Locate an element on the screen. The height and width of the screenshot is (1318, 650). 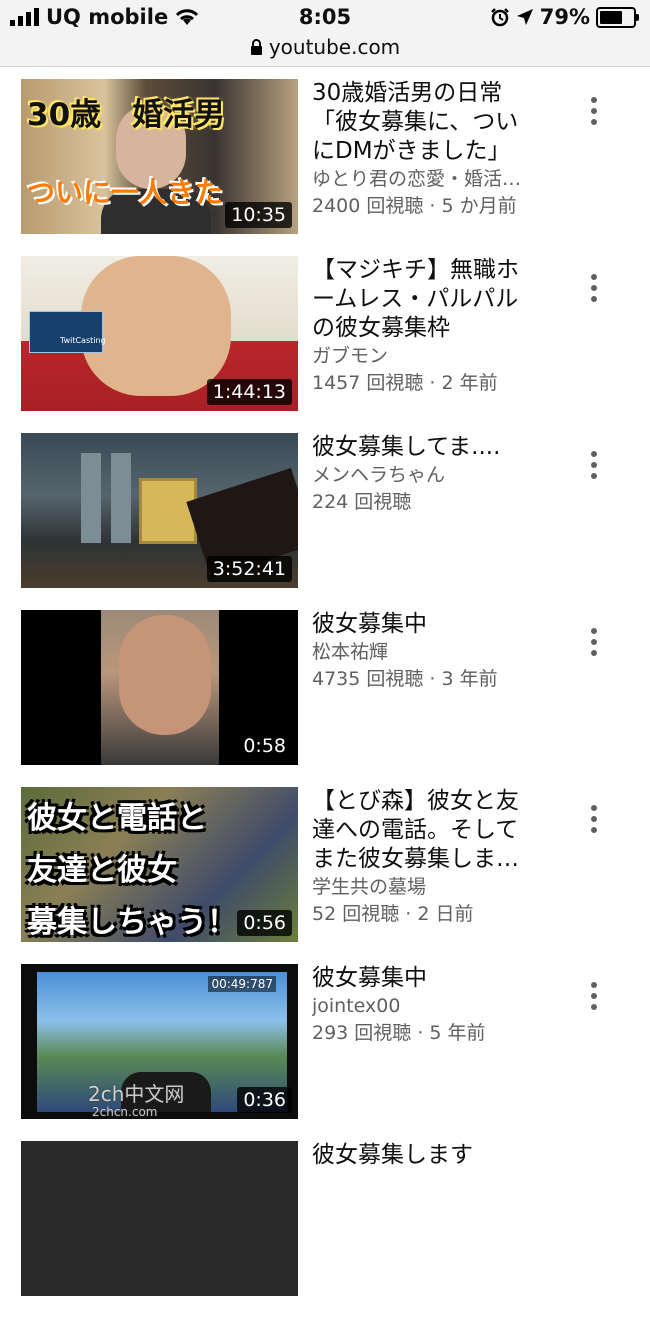
battery-icon is located at coordinates (617, 17).